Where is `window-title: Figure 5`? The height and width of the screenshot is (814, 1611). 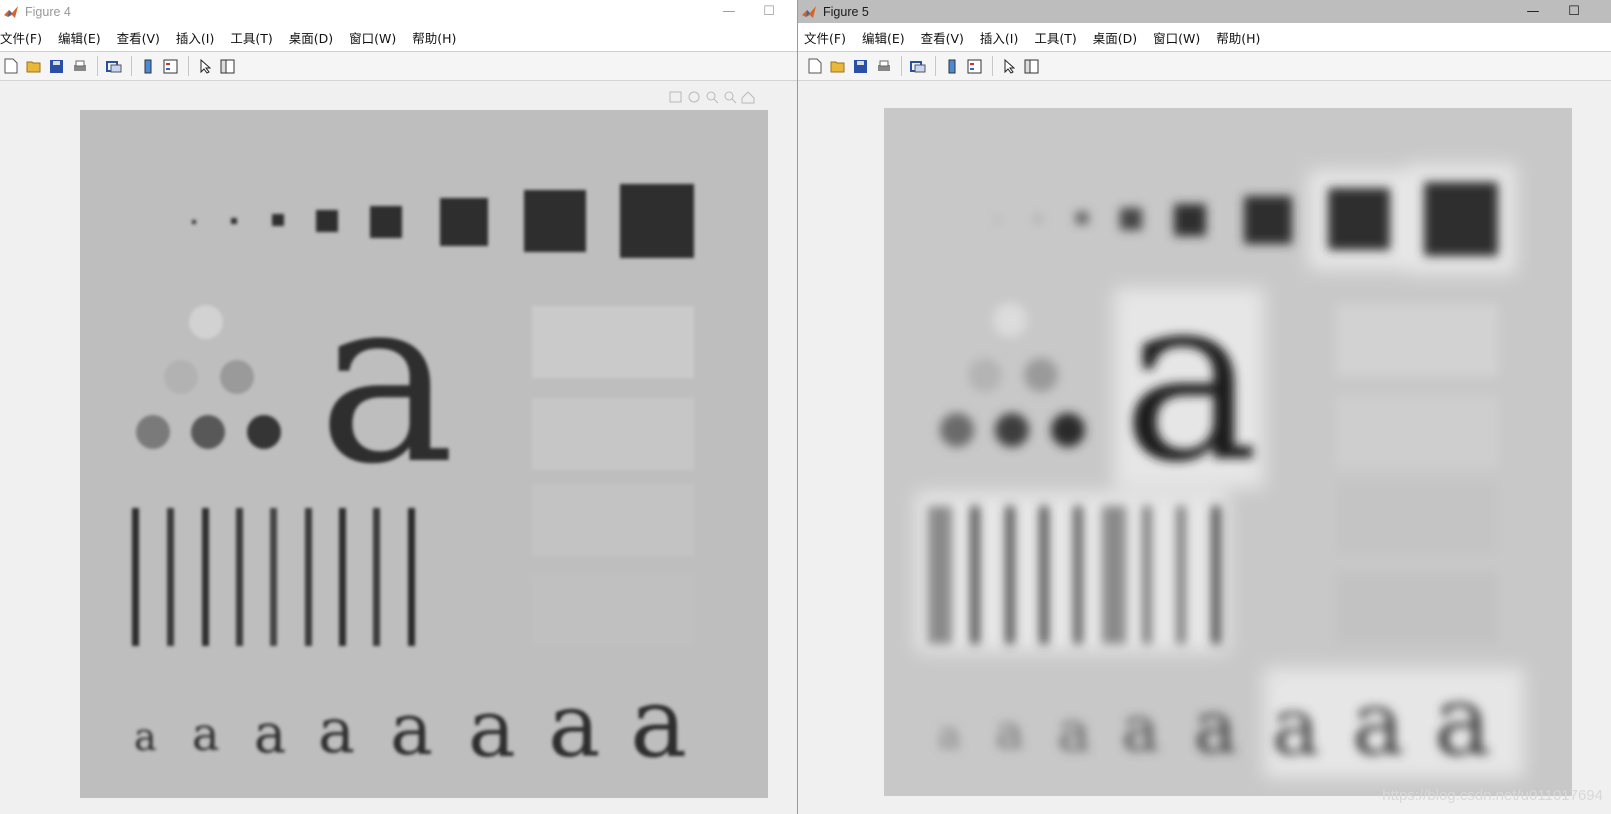 window-title: Figure 5 is located at coordinates (846, 11).